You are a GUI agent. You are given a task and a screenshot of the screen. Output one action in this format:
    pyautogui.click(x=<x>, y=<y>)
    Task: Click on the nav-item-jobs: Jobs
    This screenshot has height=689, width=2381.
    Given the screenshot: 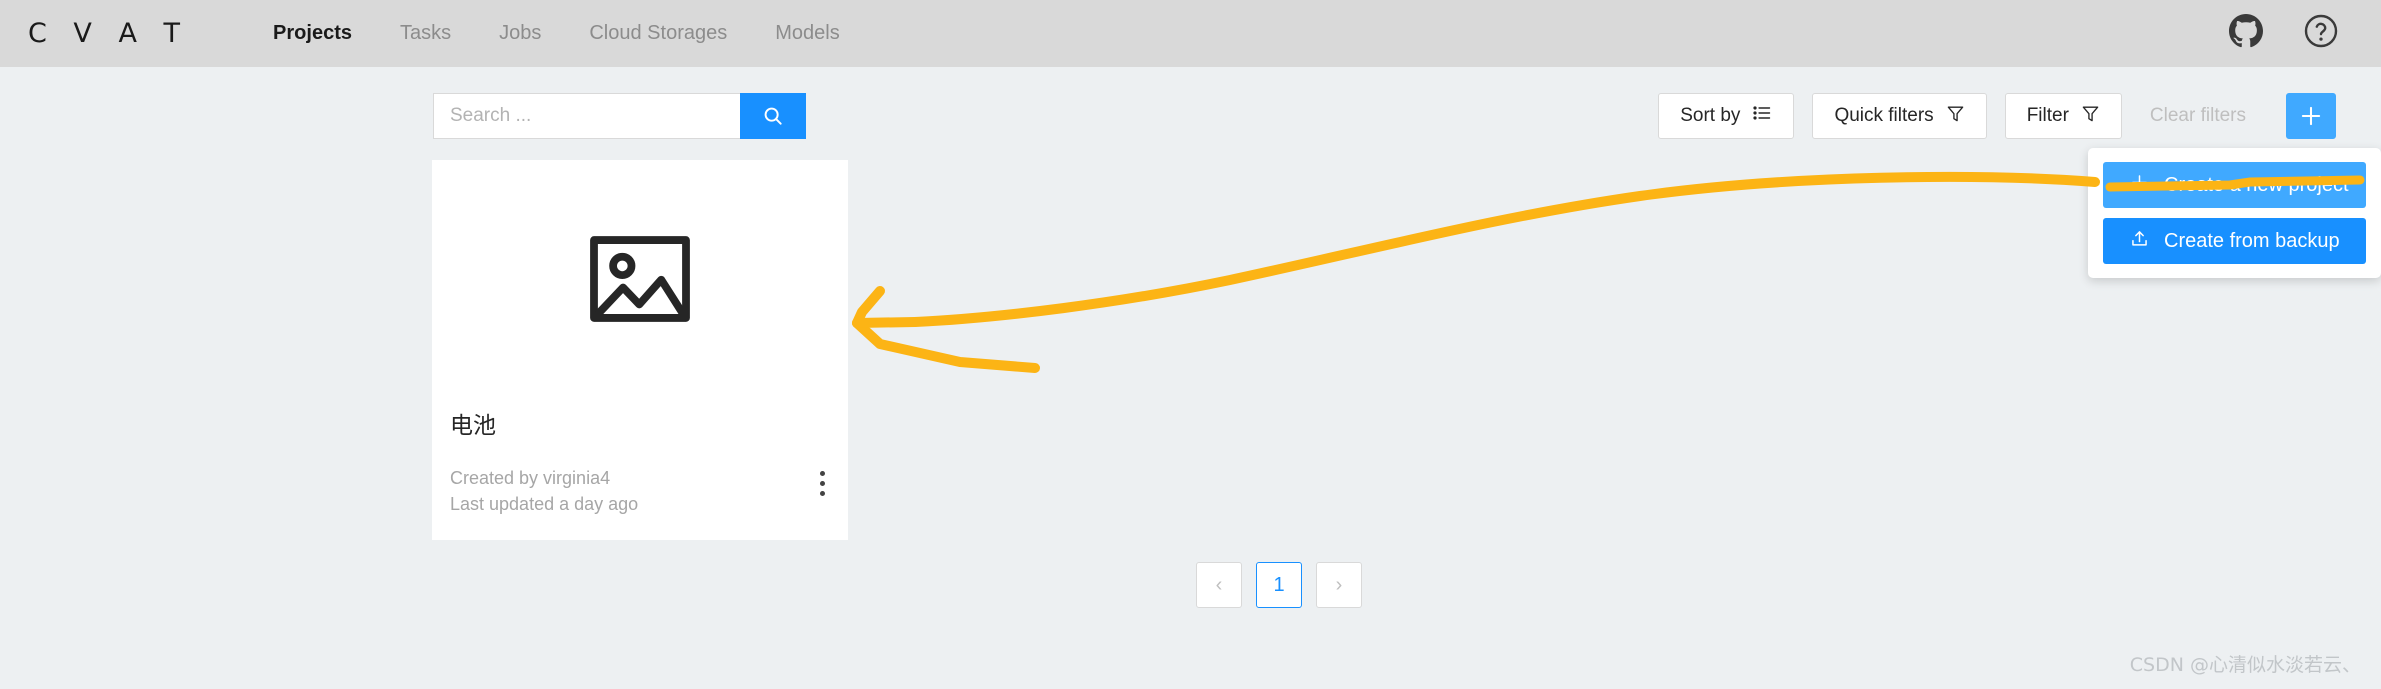 What is the action you would take?
    pyautogui.click(x=520, y=33)
    